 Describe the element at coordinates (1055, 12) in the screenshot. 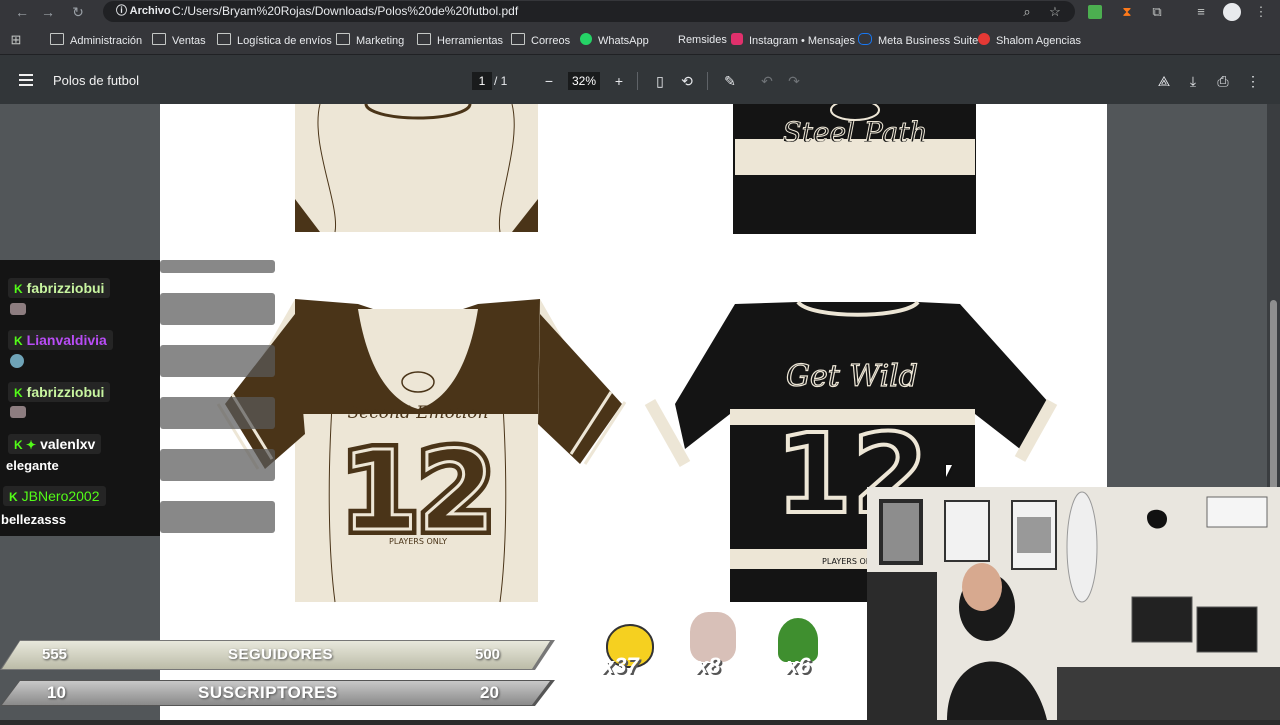

I see `bookmark-star-icon: ☆` at that location.